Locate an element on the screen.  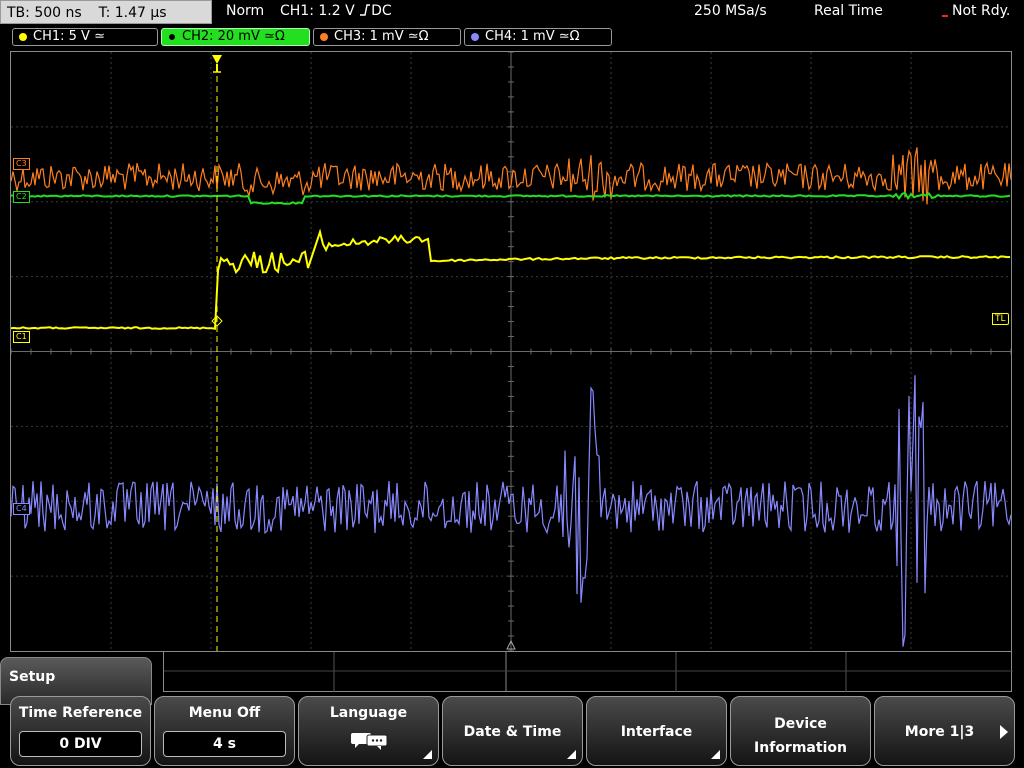
device-information-label: Device Information is located at coordinates (800, 736).